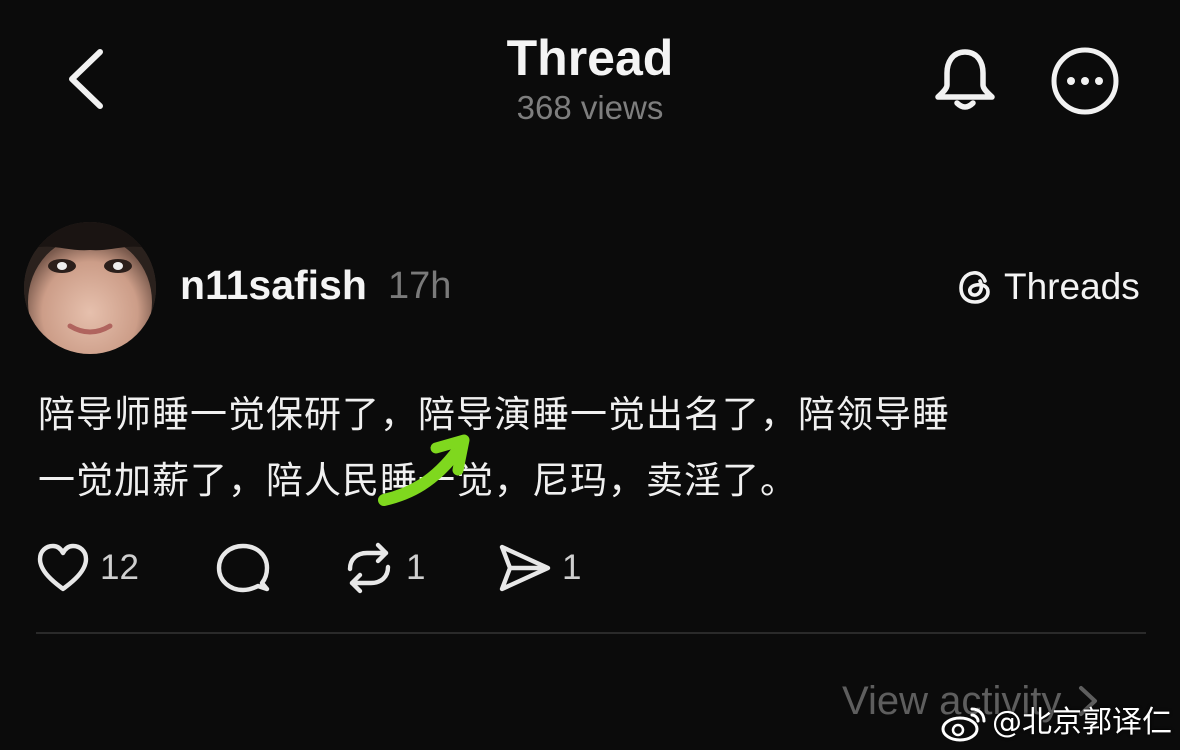 This screenshot has width=1180, height=750. Describe the element at coordinates (963, 724) in the screenshot. I see `weibo-logo-icon` at that location.